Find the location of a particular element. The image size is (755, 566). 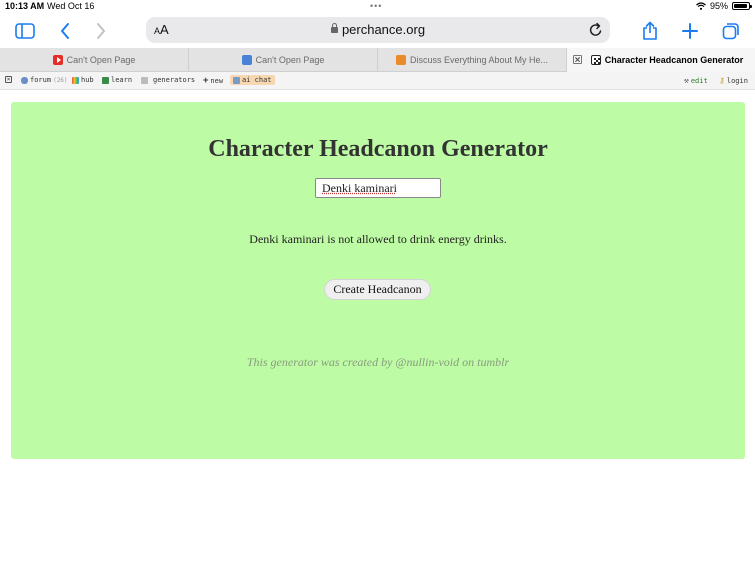

tab-2: Can't Open Page is located at coordinates (283, 60).